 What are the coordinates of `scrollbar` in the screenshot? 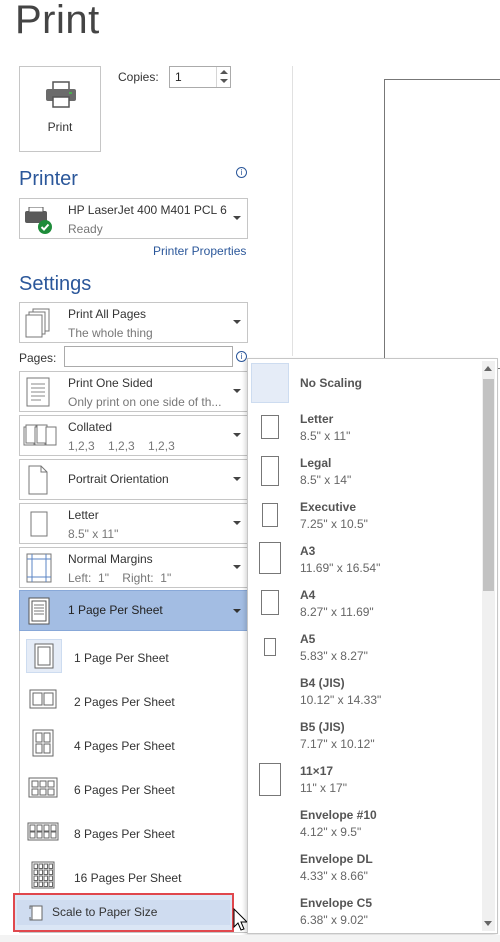 It's located at (488, 646).